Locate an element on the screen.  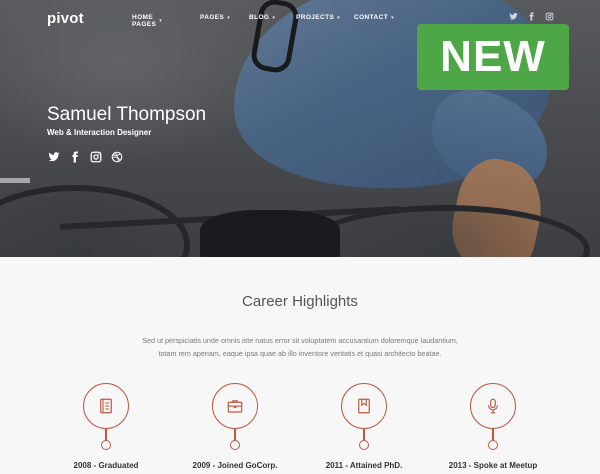
new-badge: NEW is located at coordinates (493, 57).